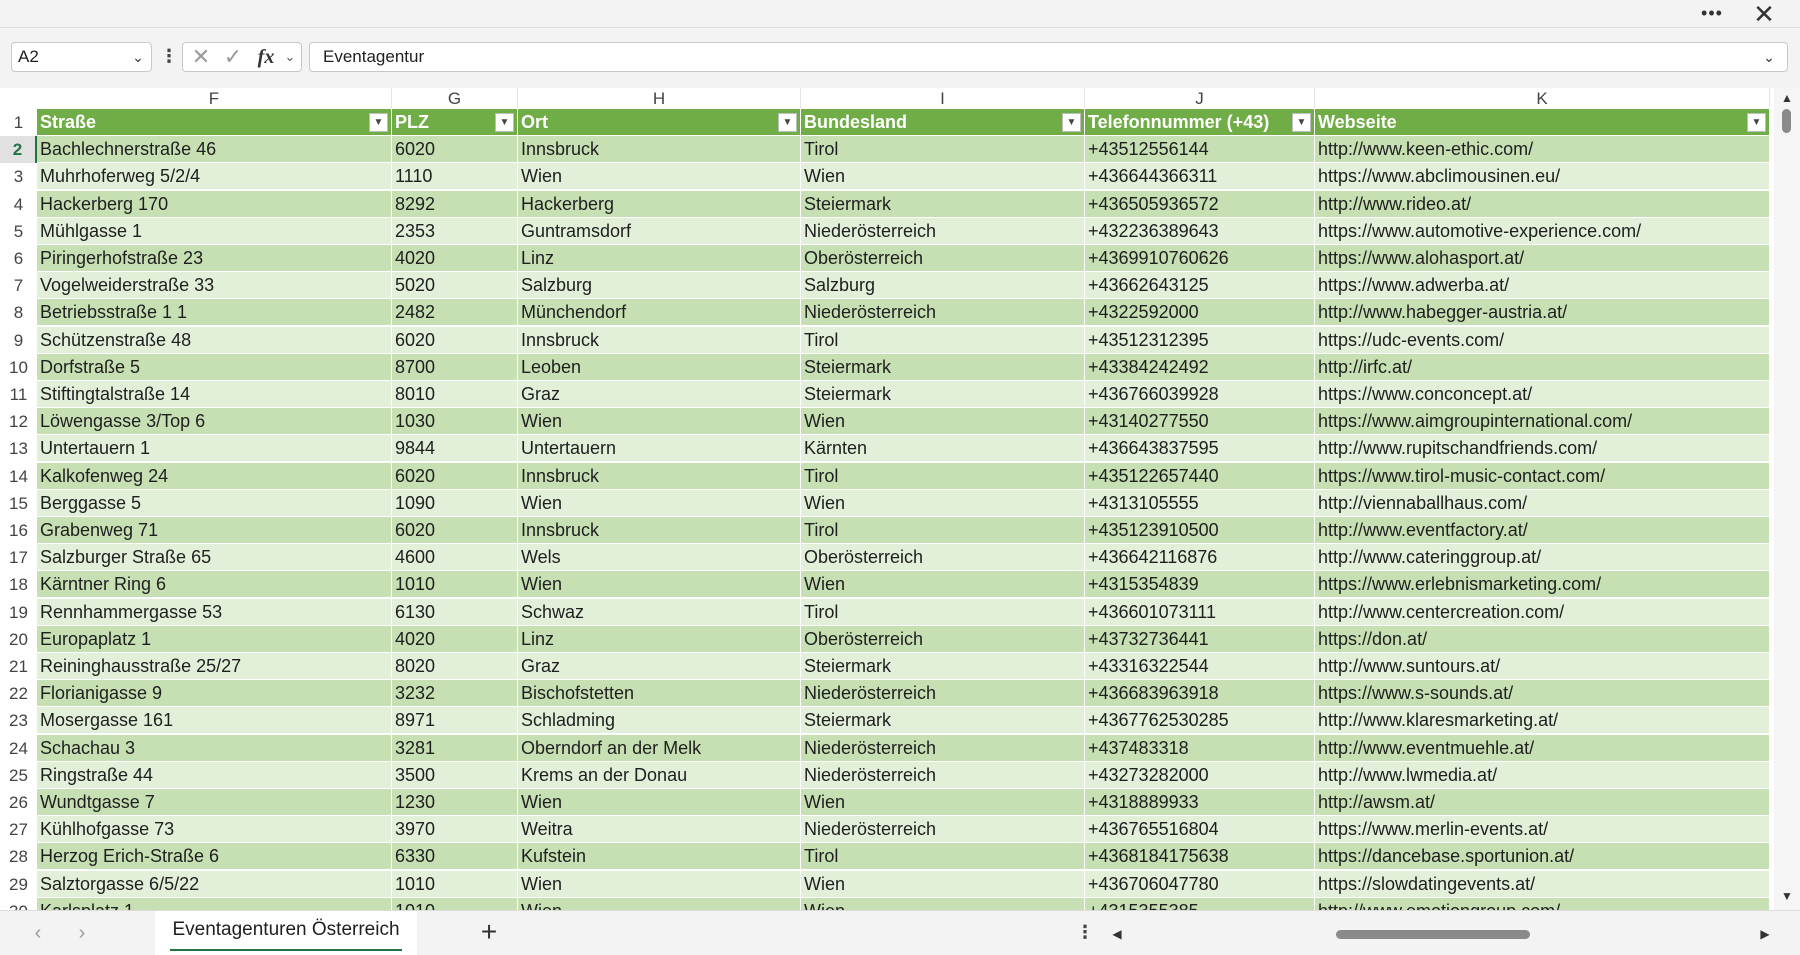  Describe the element at coordinates (1200, 313) in the screenshot. I see `table-cell: +4322592000` at that location.